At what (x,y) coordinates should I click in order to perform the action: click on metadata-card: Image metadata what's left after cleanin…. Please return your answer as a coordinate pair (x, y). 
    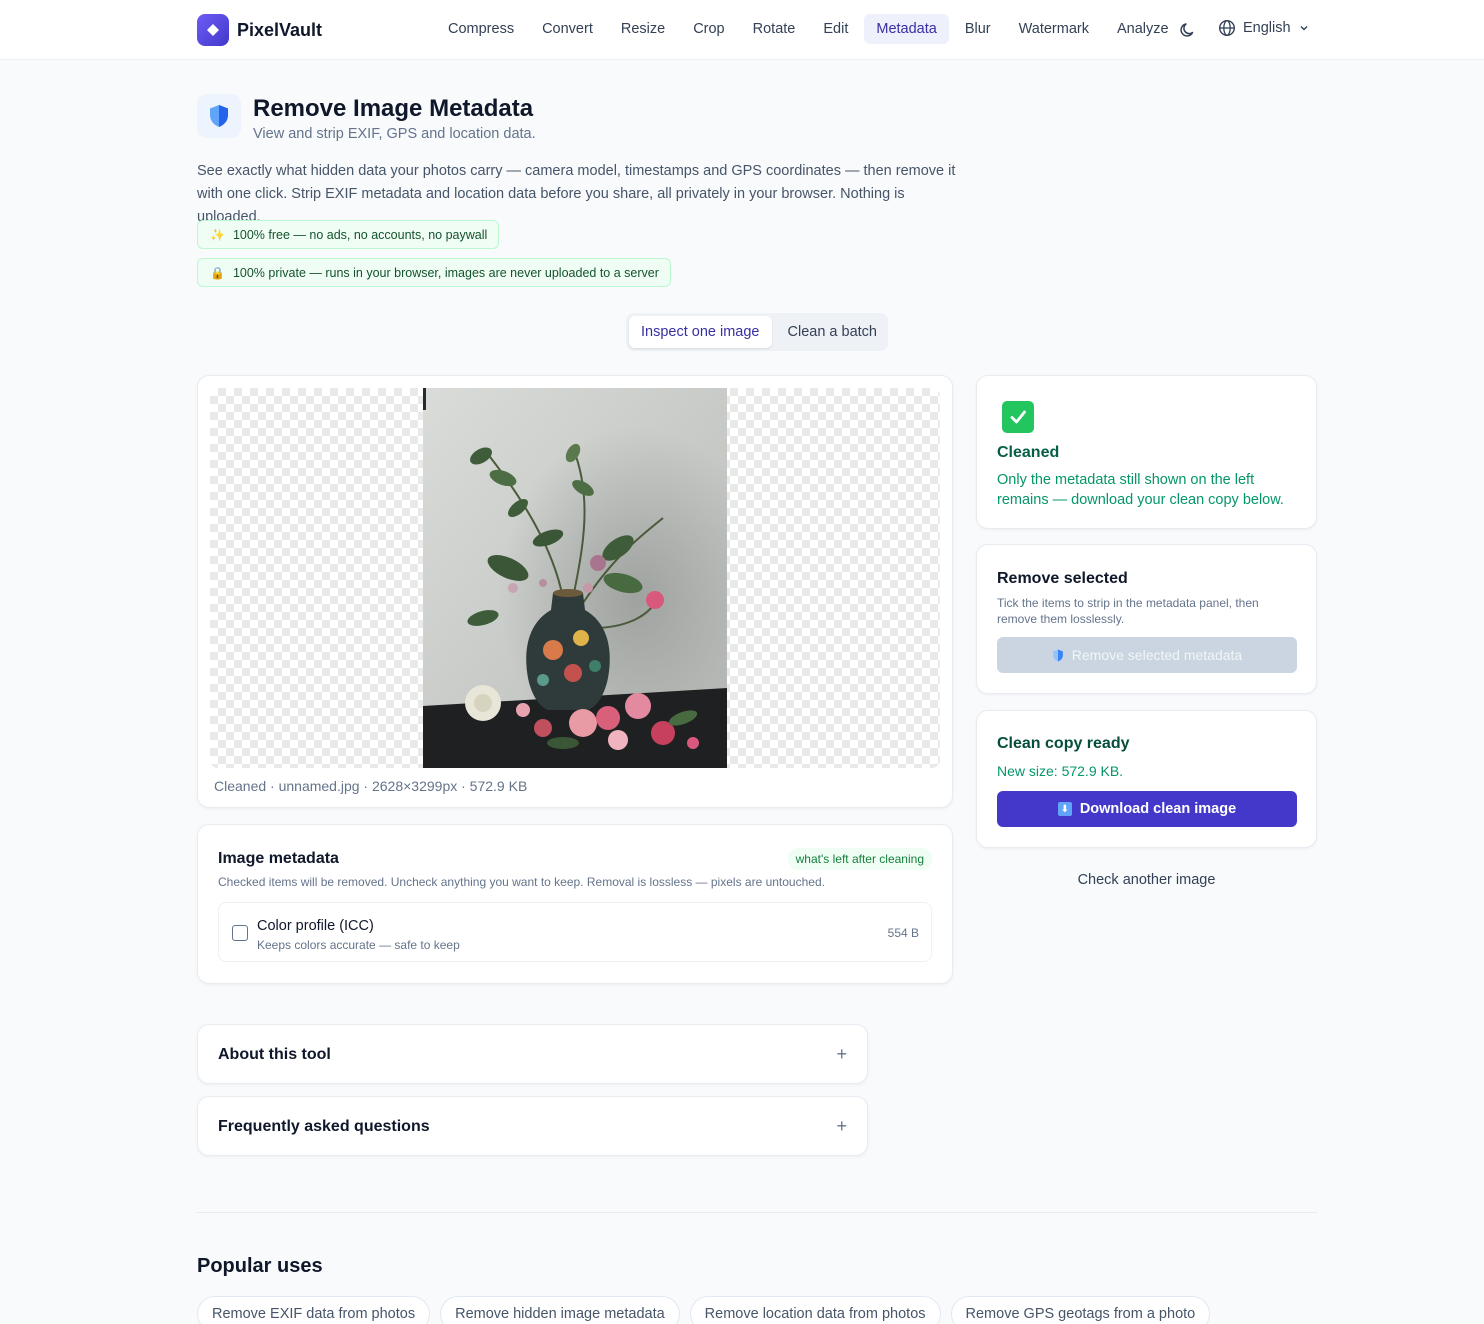
    Looking at the image, I should click on (575, 904).